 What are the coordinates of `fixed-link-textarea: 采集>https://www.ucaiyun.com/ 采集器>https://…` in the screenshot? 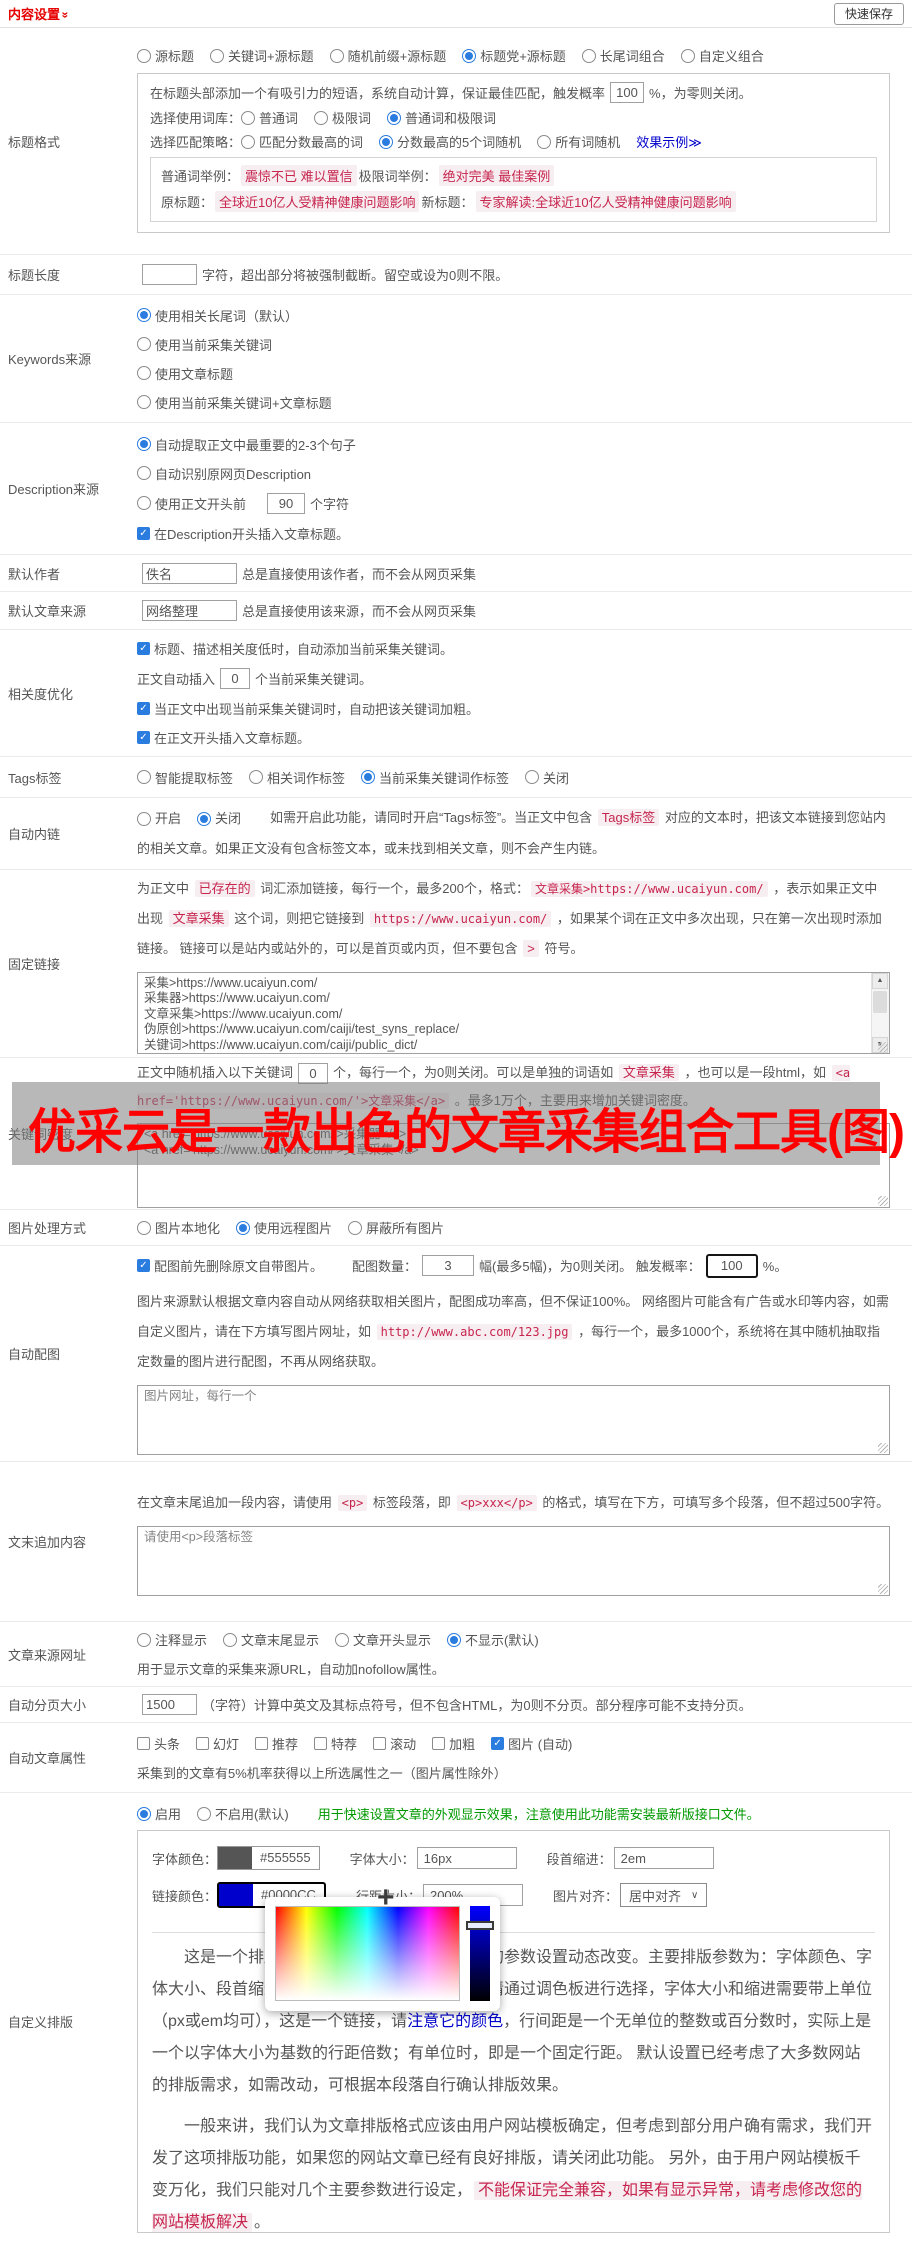 It's located at (513, 1012).